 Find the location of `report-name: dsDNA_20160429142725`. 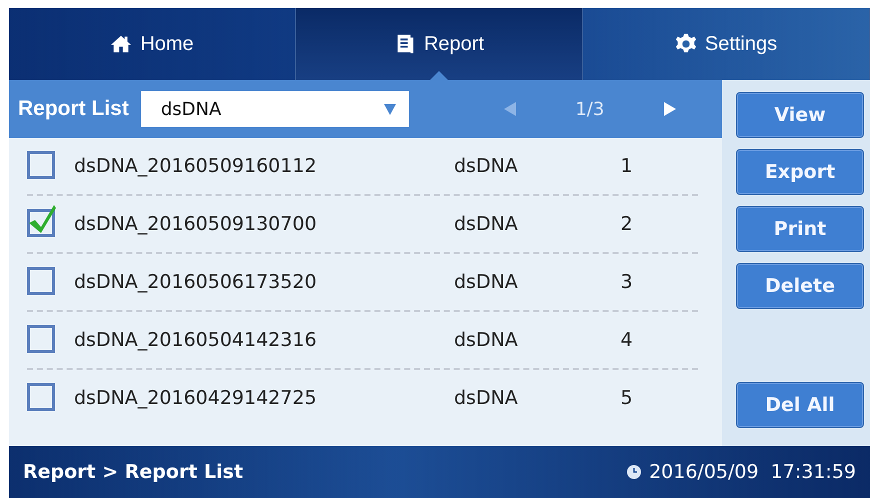

report-name: dsDNA_20160429142725 is located at coordinates (196, 398).